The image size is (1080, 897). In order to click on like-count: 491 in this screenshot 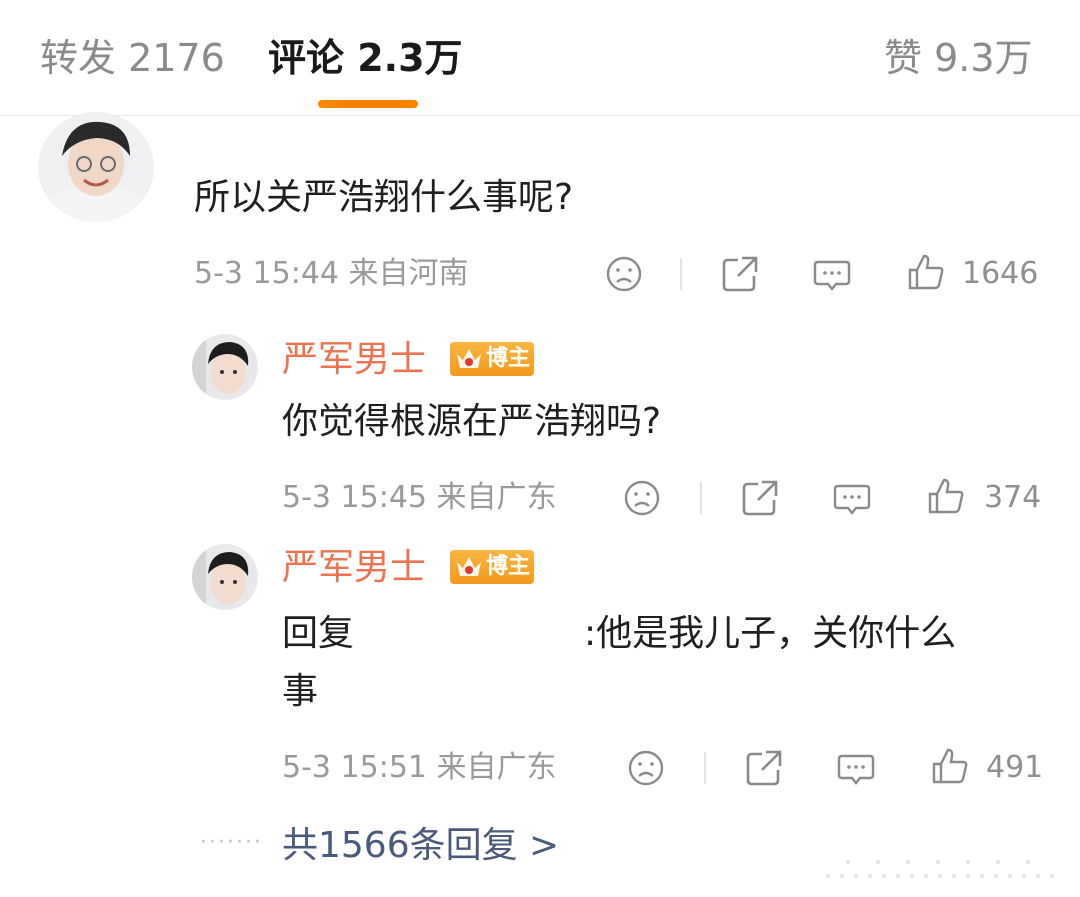, I will do `click(1015, 767)`.